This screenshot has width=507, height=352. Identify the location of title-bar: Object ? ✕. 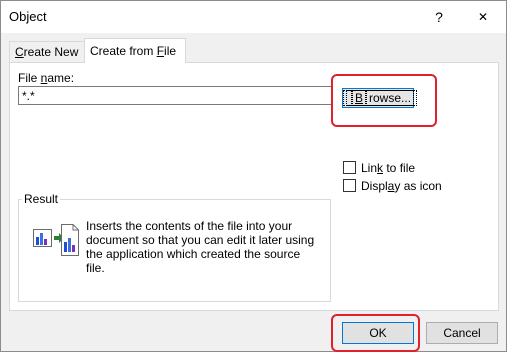
(253, 17).